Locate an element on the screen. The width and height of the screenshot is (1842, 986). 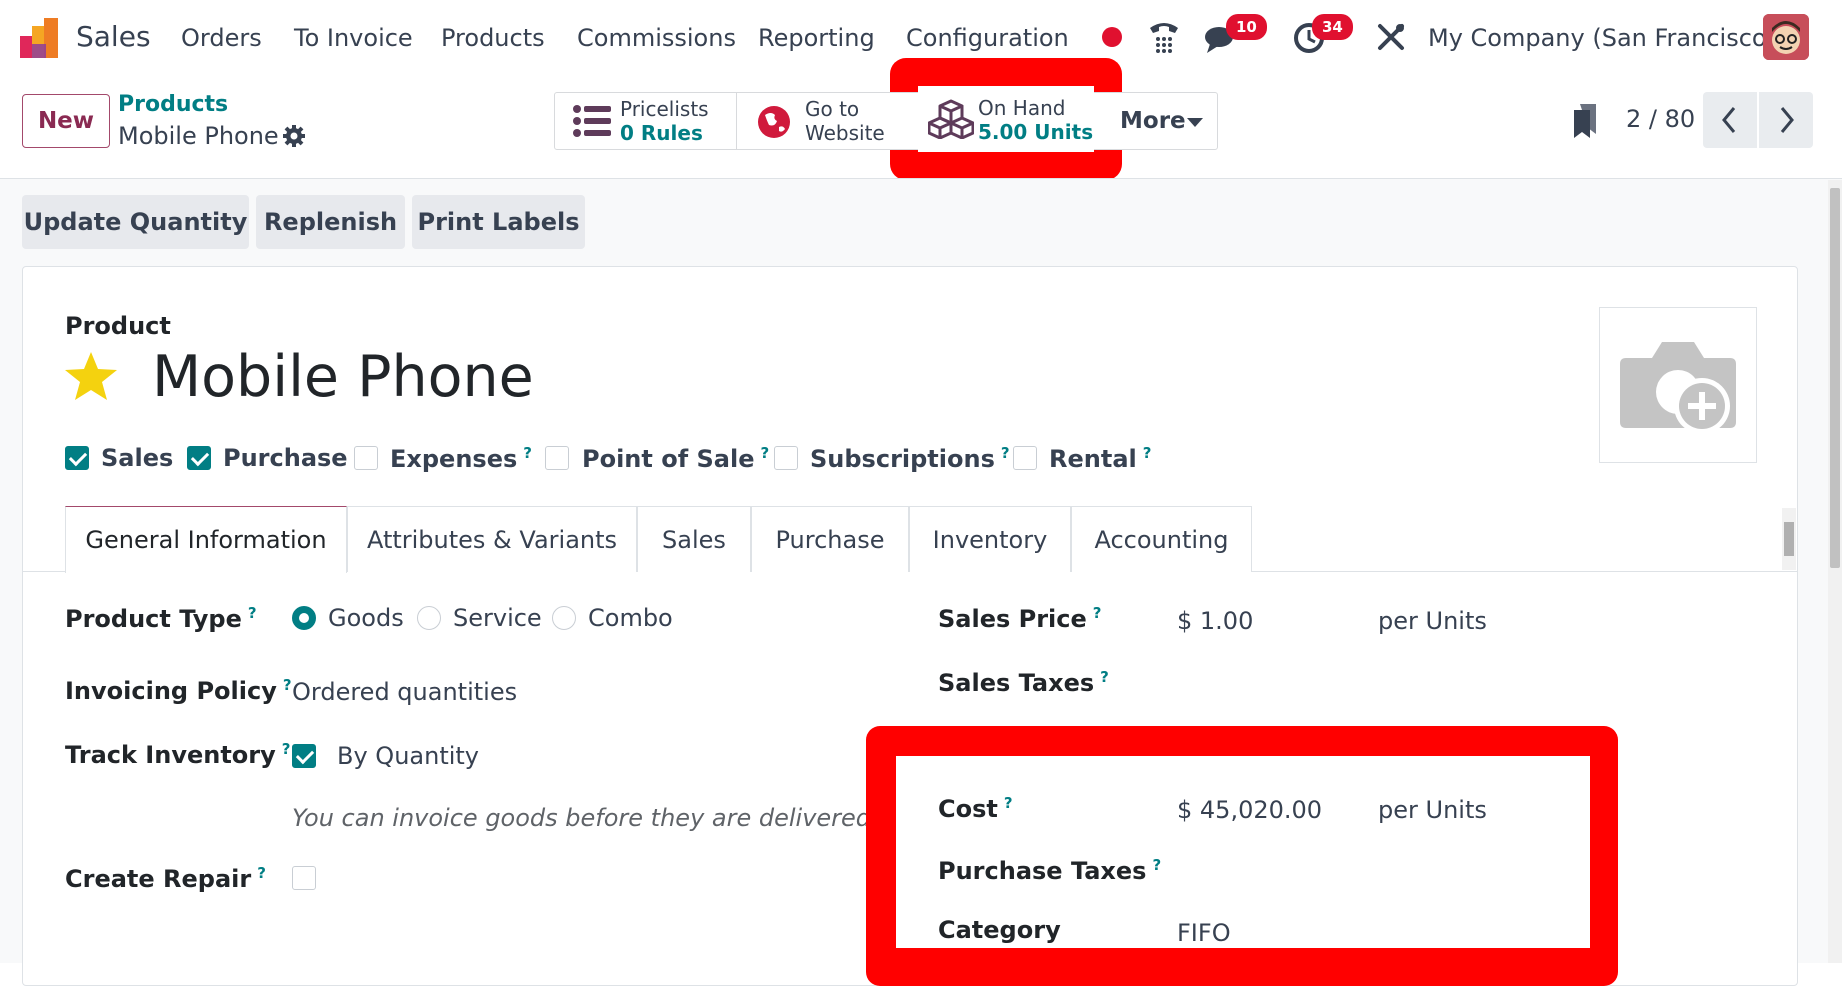
pricelists-smart-button: Pricelists 0 Rules is located at coordinates (646, 121).